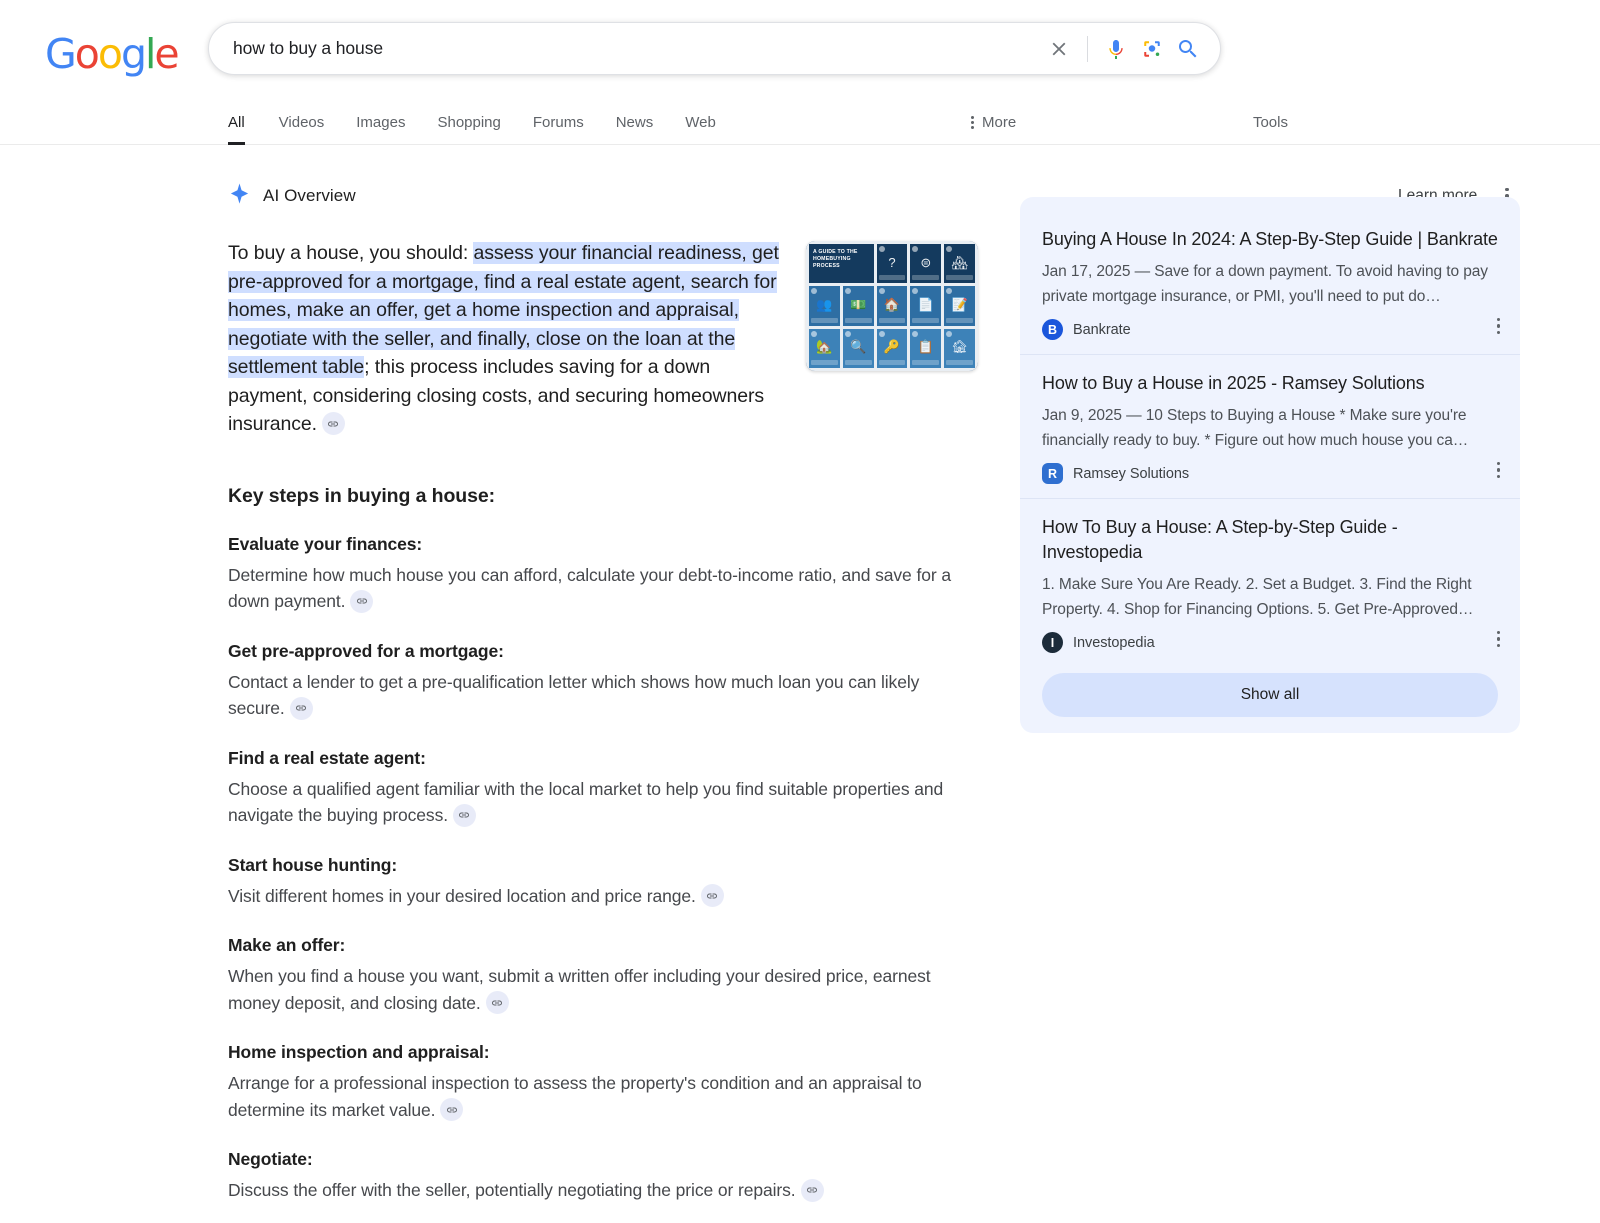  I want to click on source-site-name: Ramsey Solutions, so click(1131, 473).